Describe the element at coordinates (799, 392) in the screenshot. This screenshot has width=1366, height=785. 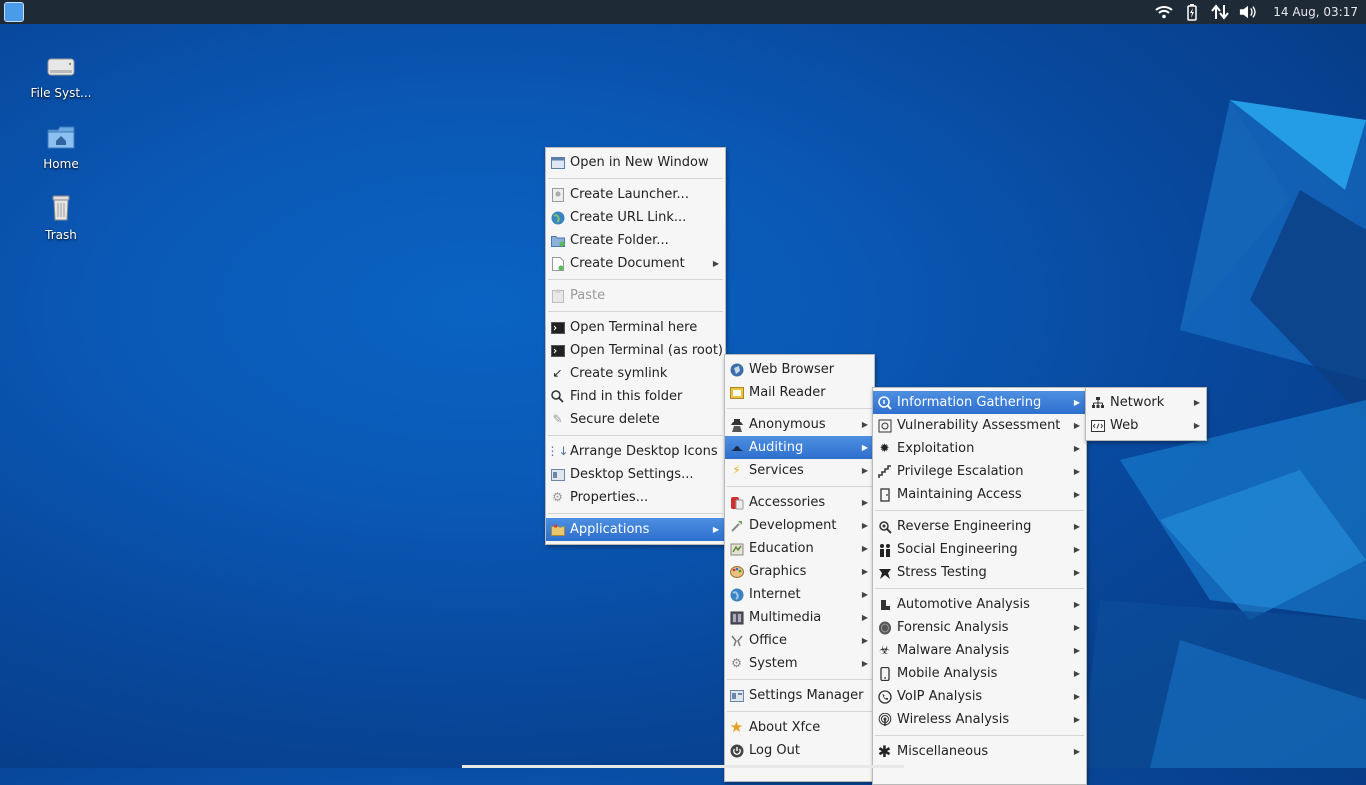
I see `mail-reader-item: Mail Reader` at that location.